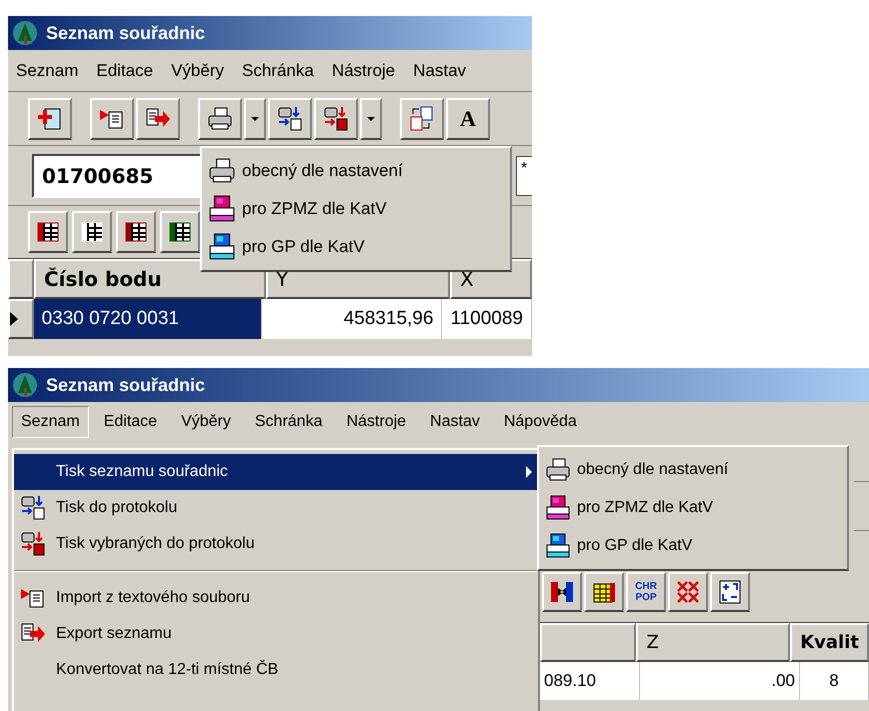  I want to click on submenu-arrow-icon, so click(529, 472).